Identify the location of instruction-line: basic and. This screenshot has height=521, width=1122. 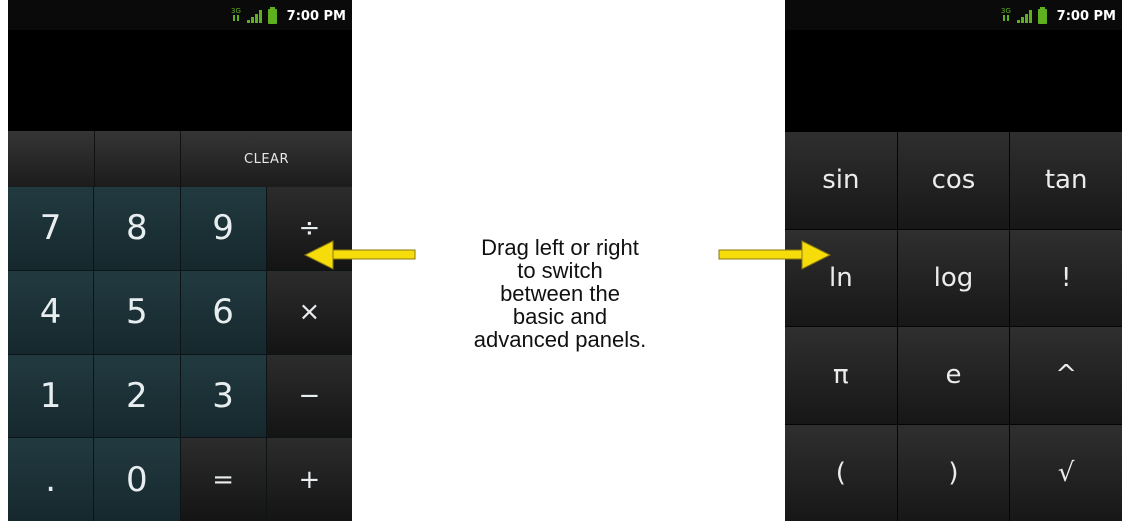
(560, 316).